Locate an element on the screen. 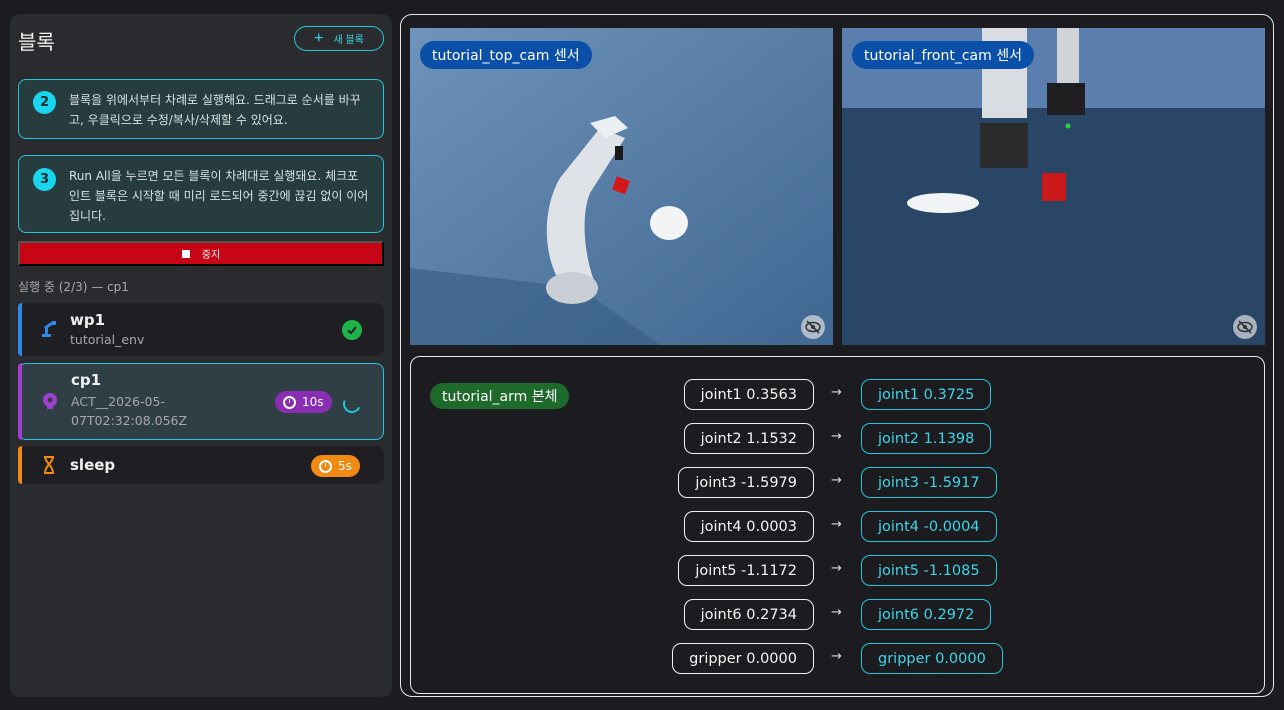  robot-arm-icon is located at coordinates (49, 329).